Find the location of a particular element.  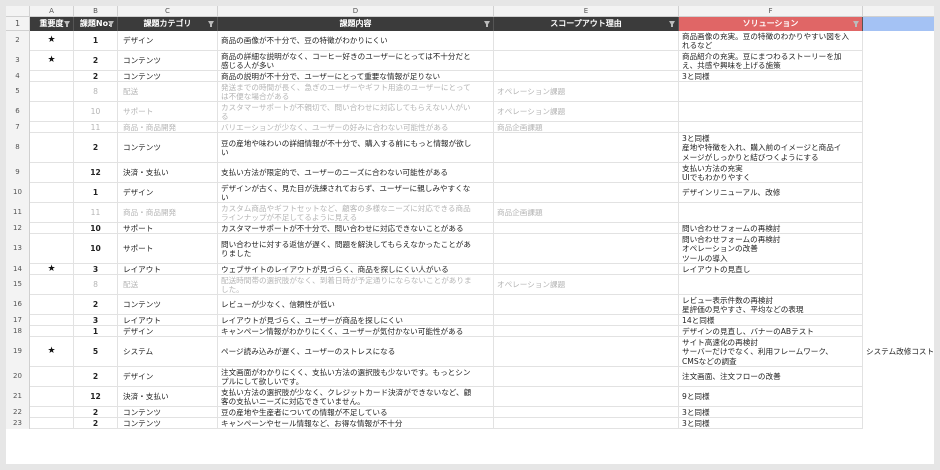

row-number: 13 is located at coordinates (18, 249).